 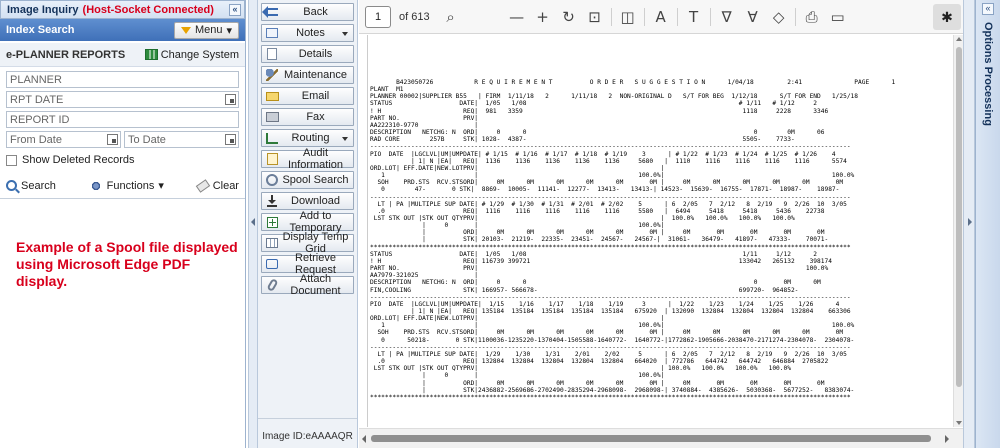 What do you see at coordinates (414, 16) in the screenshot?
I see `page-total: of 613` at bounding box center [414, 16].